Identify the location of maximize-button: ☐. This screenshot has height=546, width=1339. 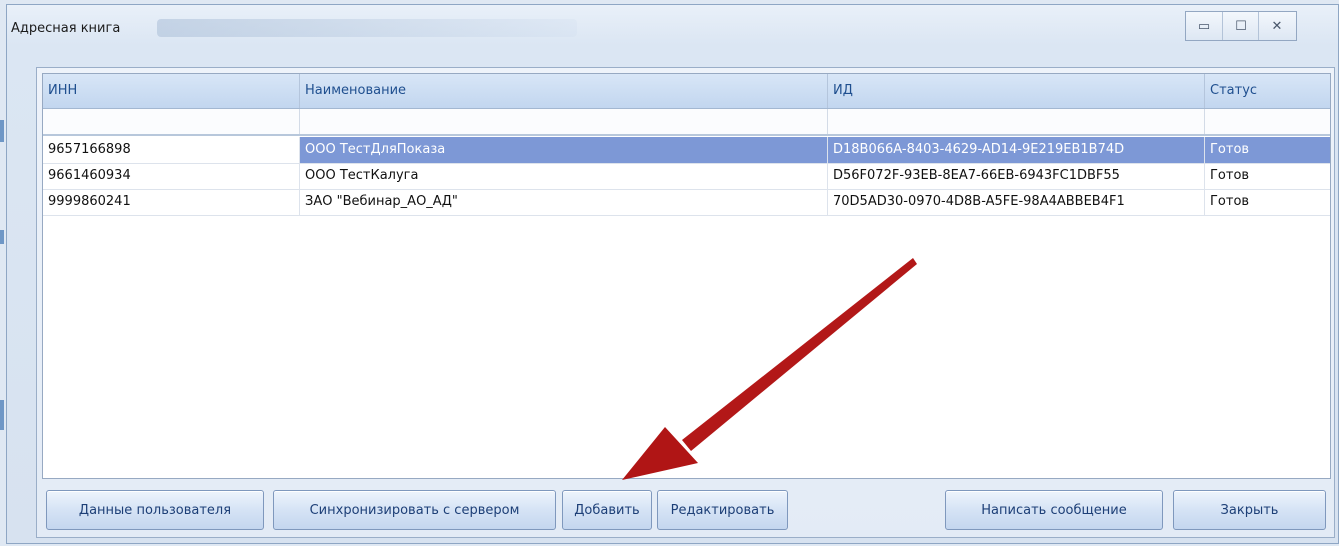
(1240, 26).